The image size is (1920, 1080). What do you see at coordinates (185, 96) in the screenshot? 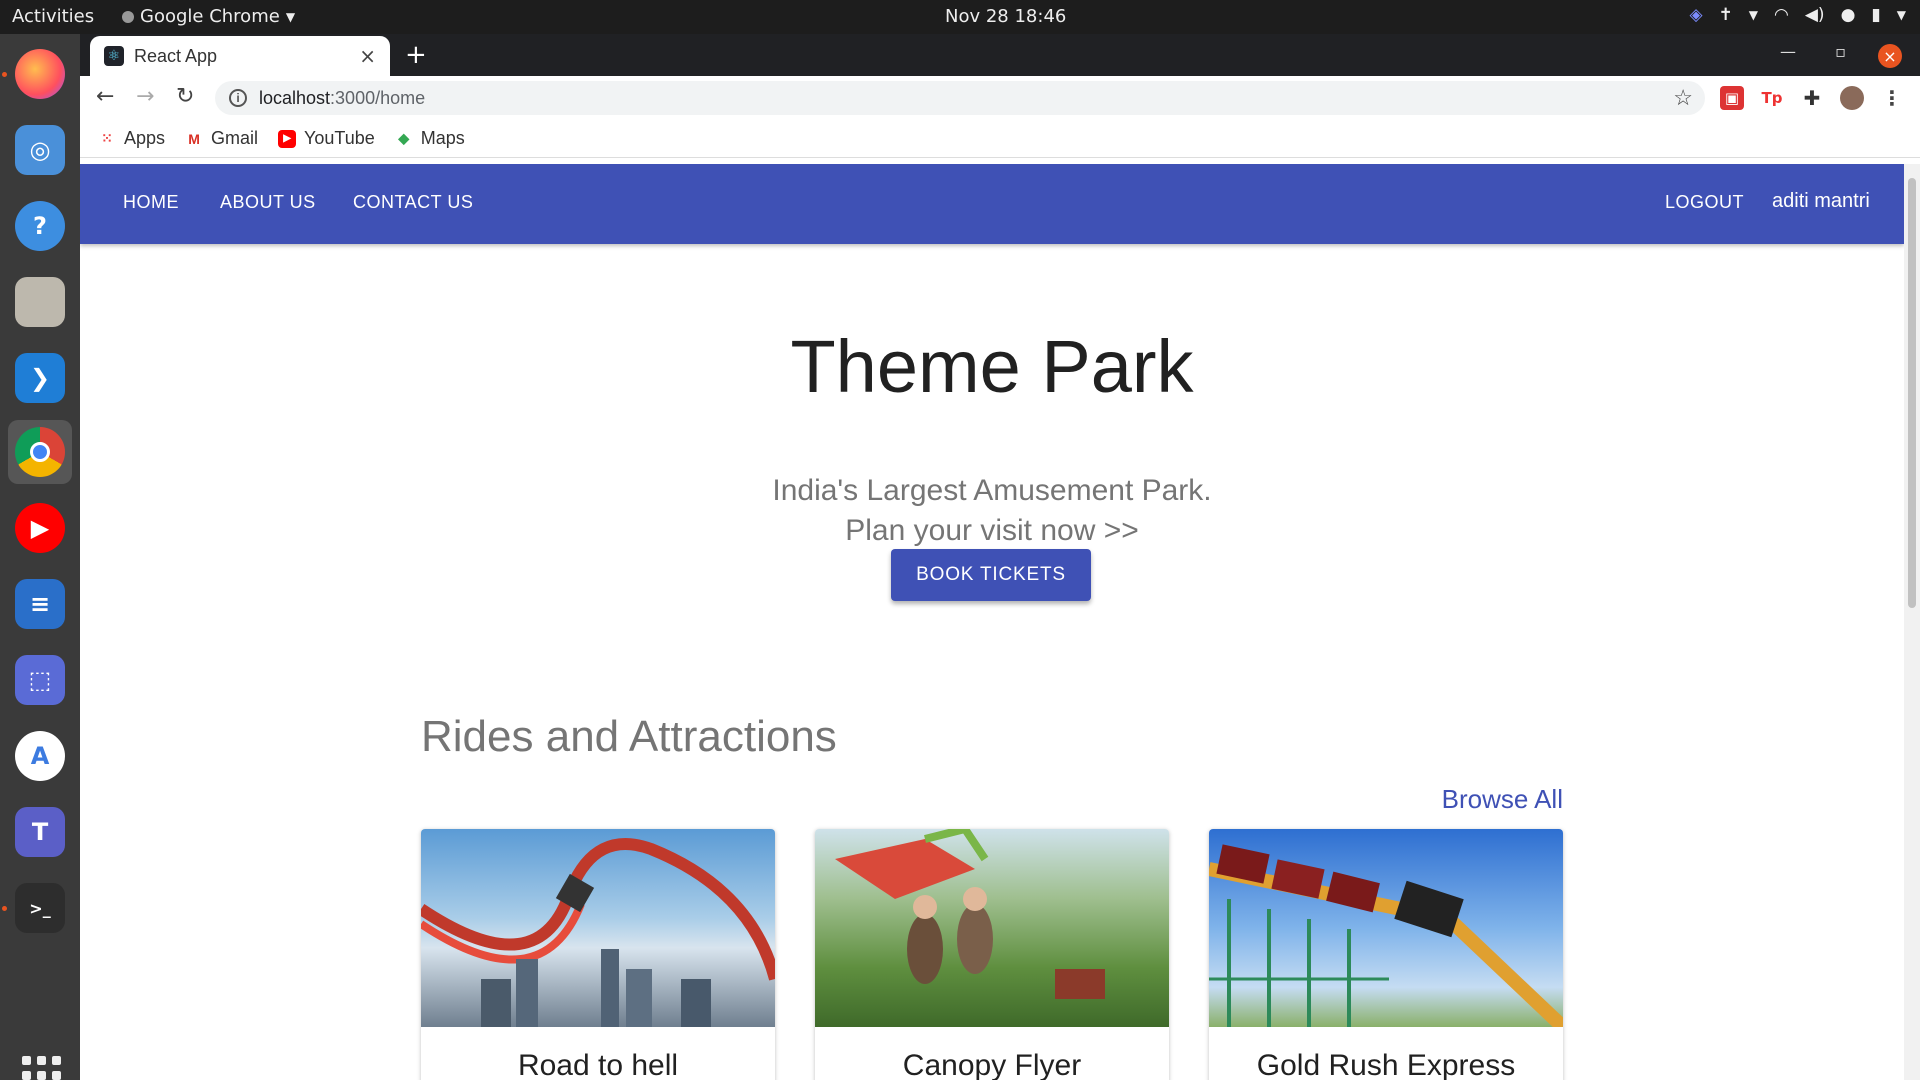
I see `reload-button: ↻` at bounding box center [185, 96].